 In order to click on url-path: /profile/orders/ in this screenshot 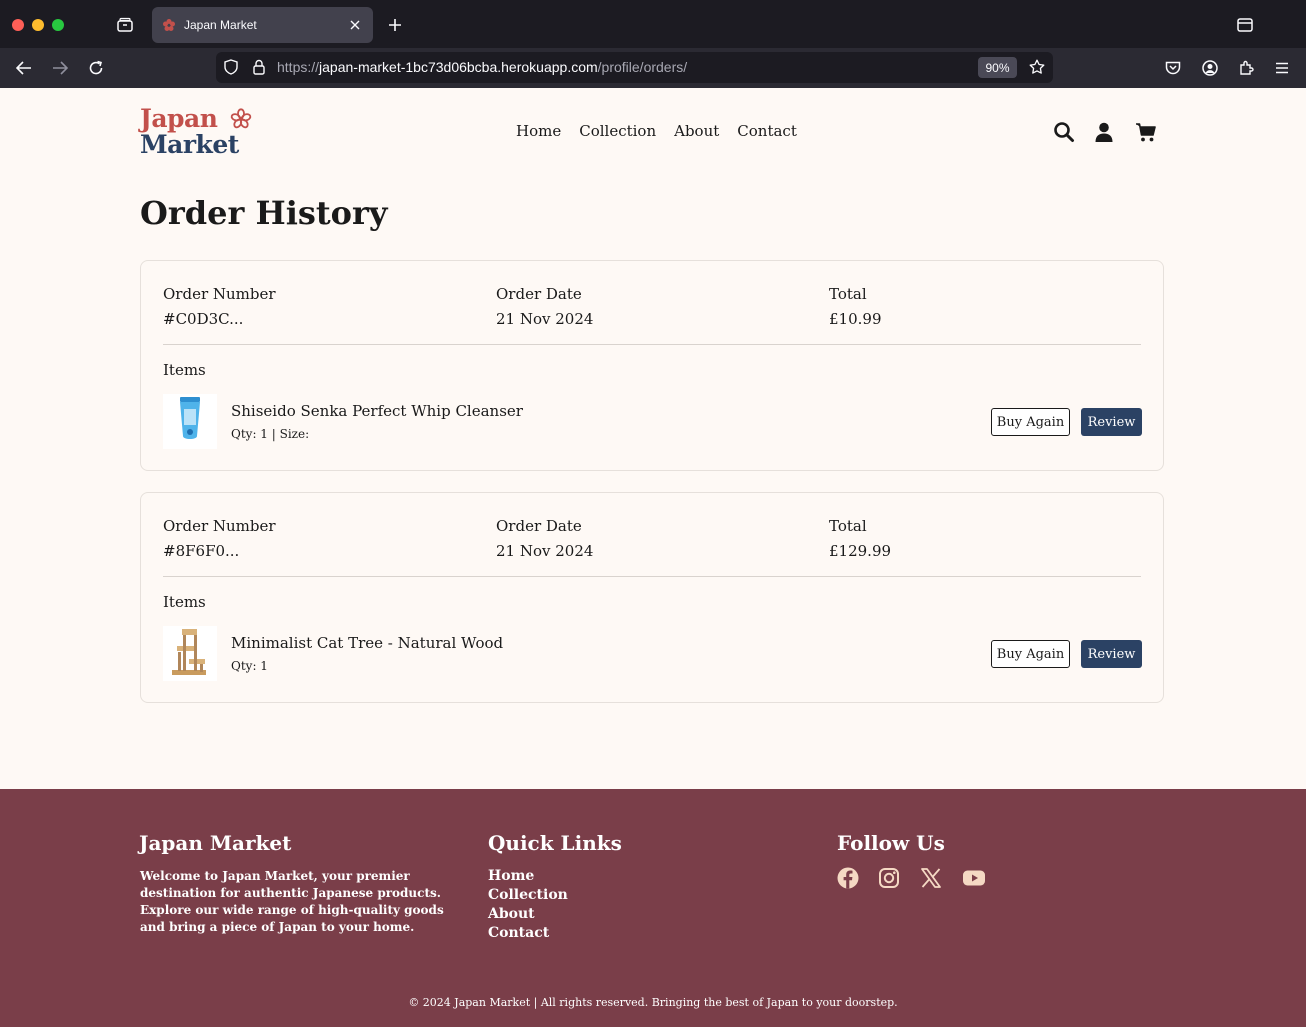, I will do `click(642, 67)`.